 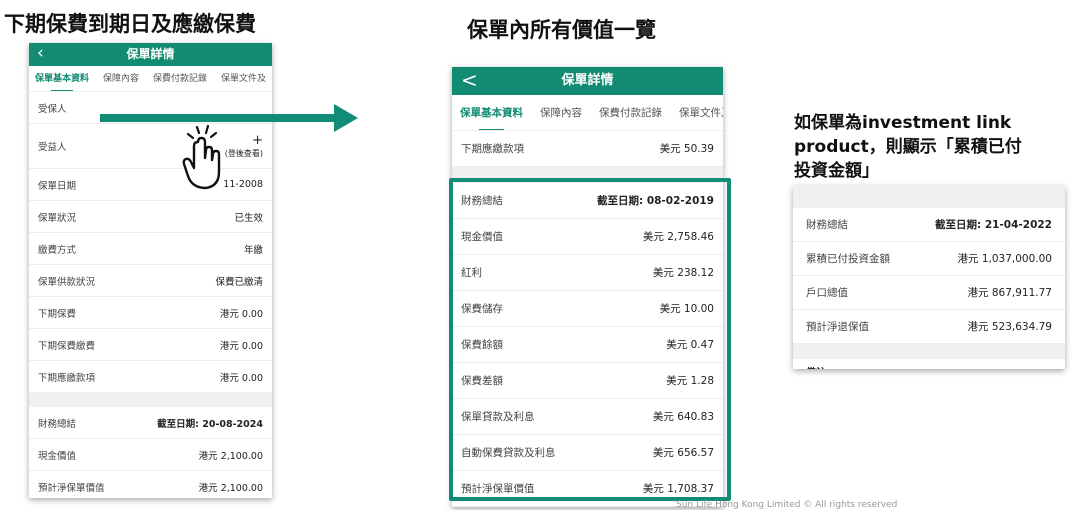 What do you see at coordinates (57, 218) in the screenshot?
I see `row-label: 保單狀況` at bounding box center [57, 218].